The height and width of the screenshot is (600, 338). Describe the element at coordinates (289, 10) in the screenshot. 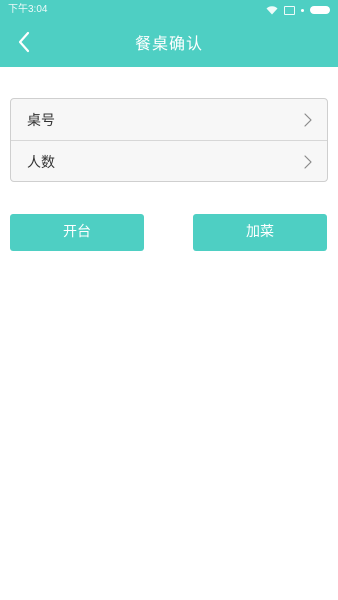

I see `sim-icon` at that location.